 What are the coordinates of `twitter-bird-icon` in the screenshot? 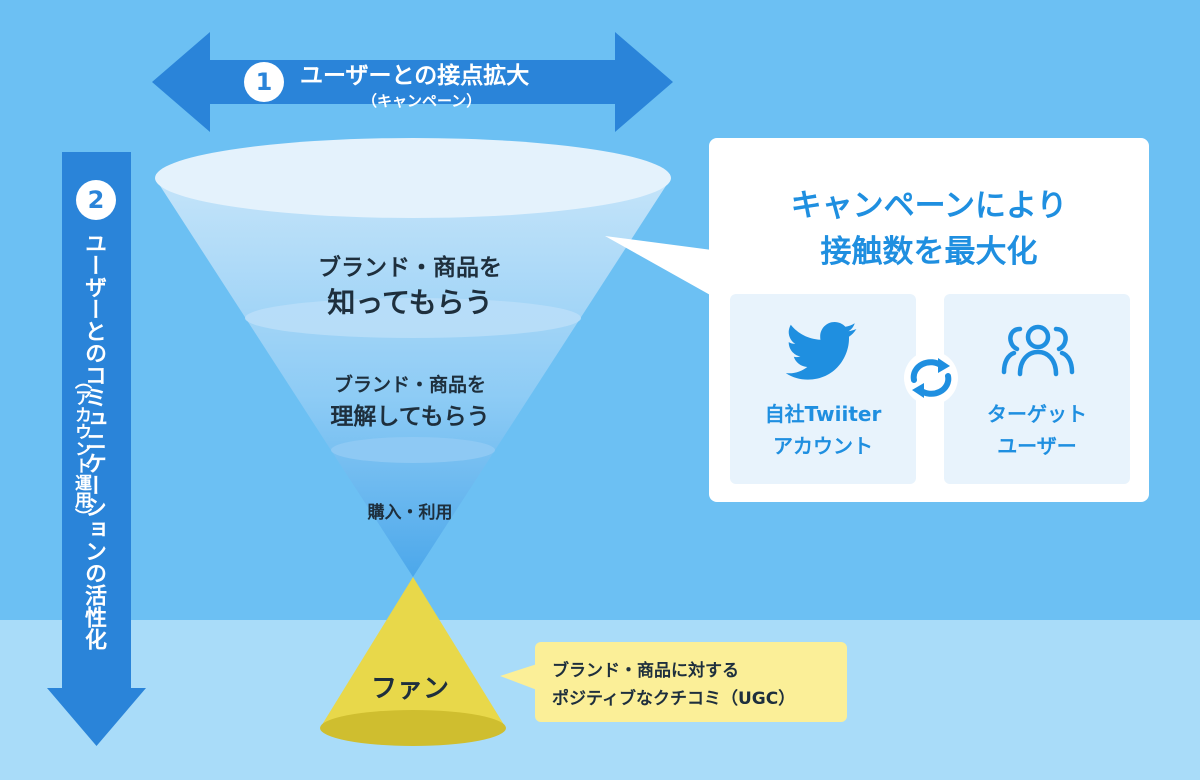 It's located at (821, 351).